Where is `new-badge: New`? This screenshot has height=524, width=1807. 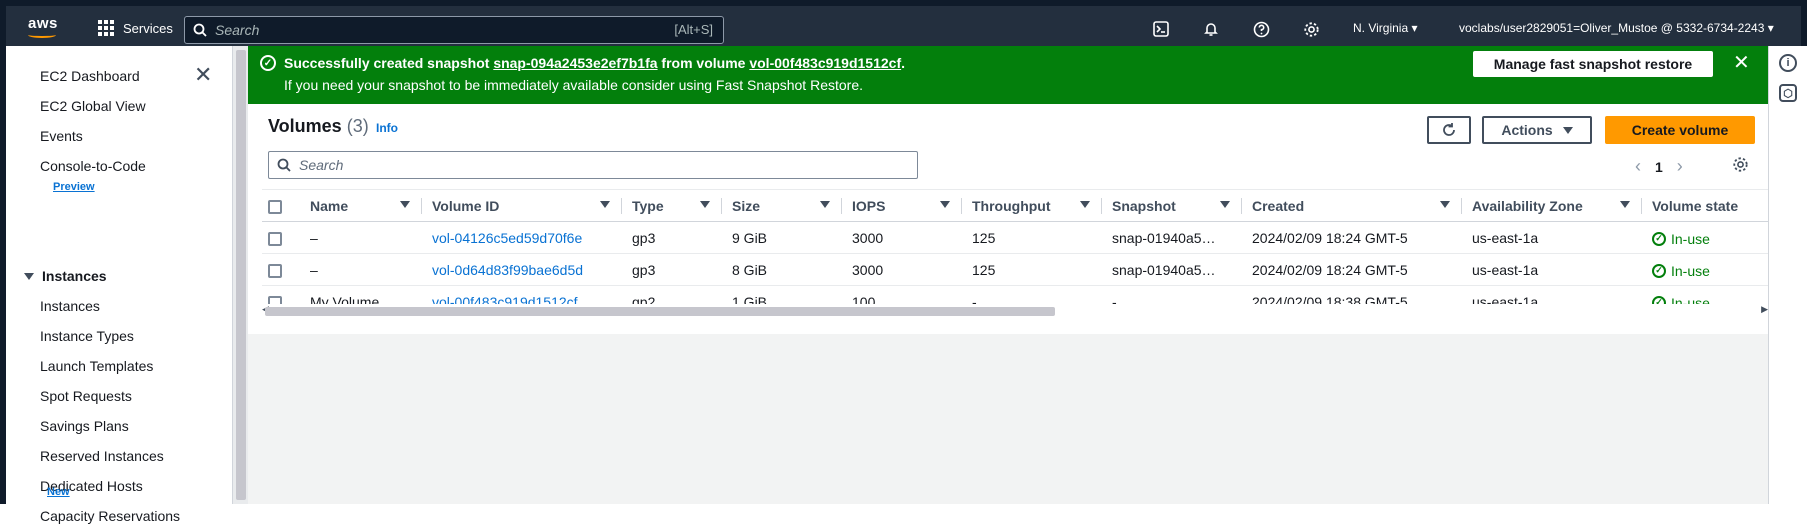 new-badge: New is located at coordinates (58, 492).